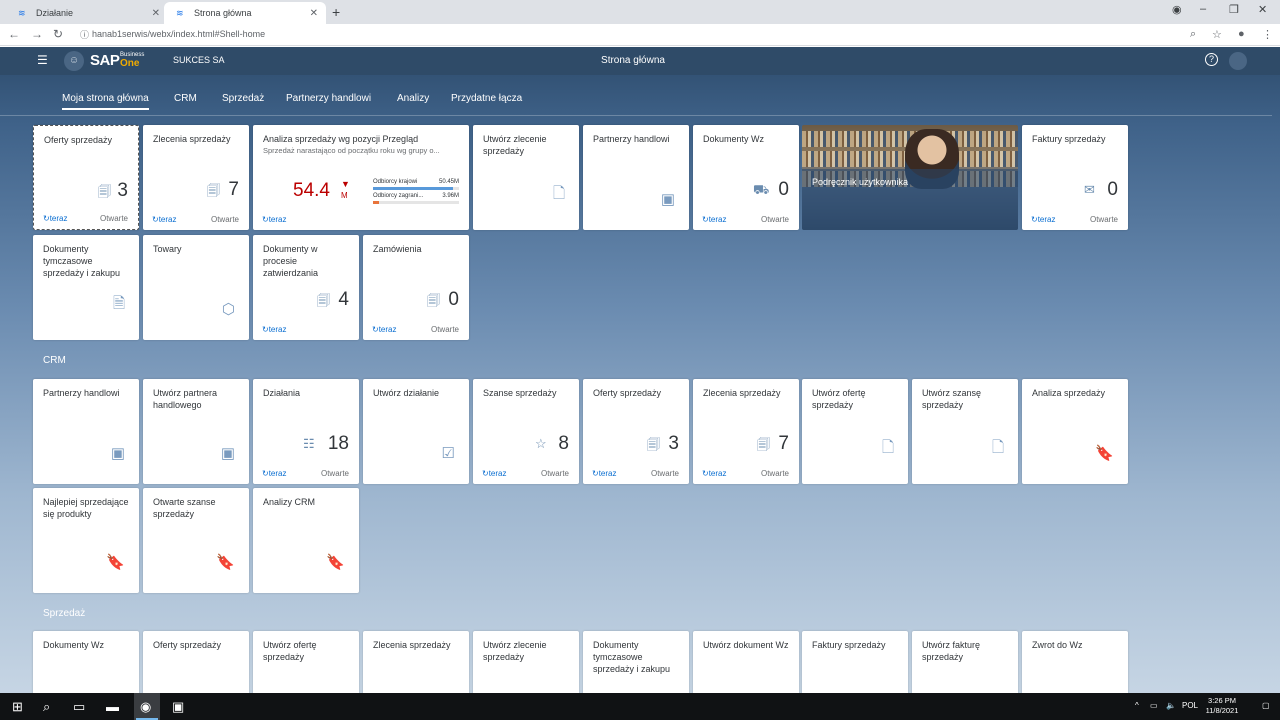  What do you see at coordinates (526, 662) in the screenshot?
I see `tile-sales-utworz-zlecenie: Utwórz zlecenie sprzedaży` at bounding box center [526, 662].